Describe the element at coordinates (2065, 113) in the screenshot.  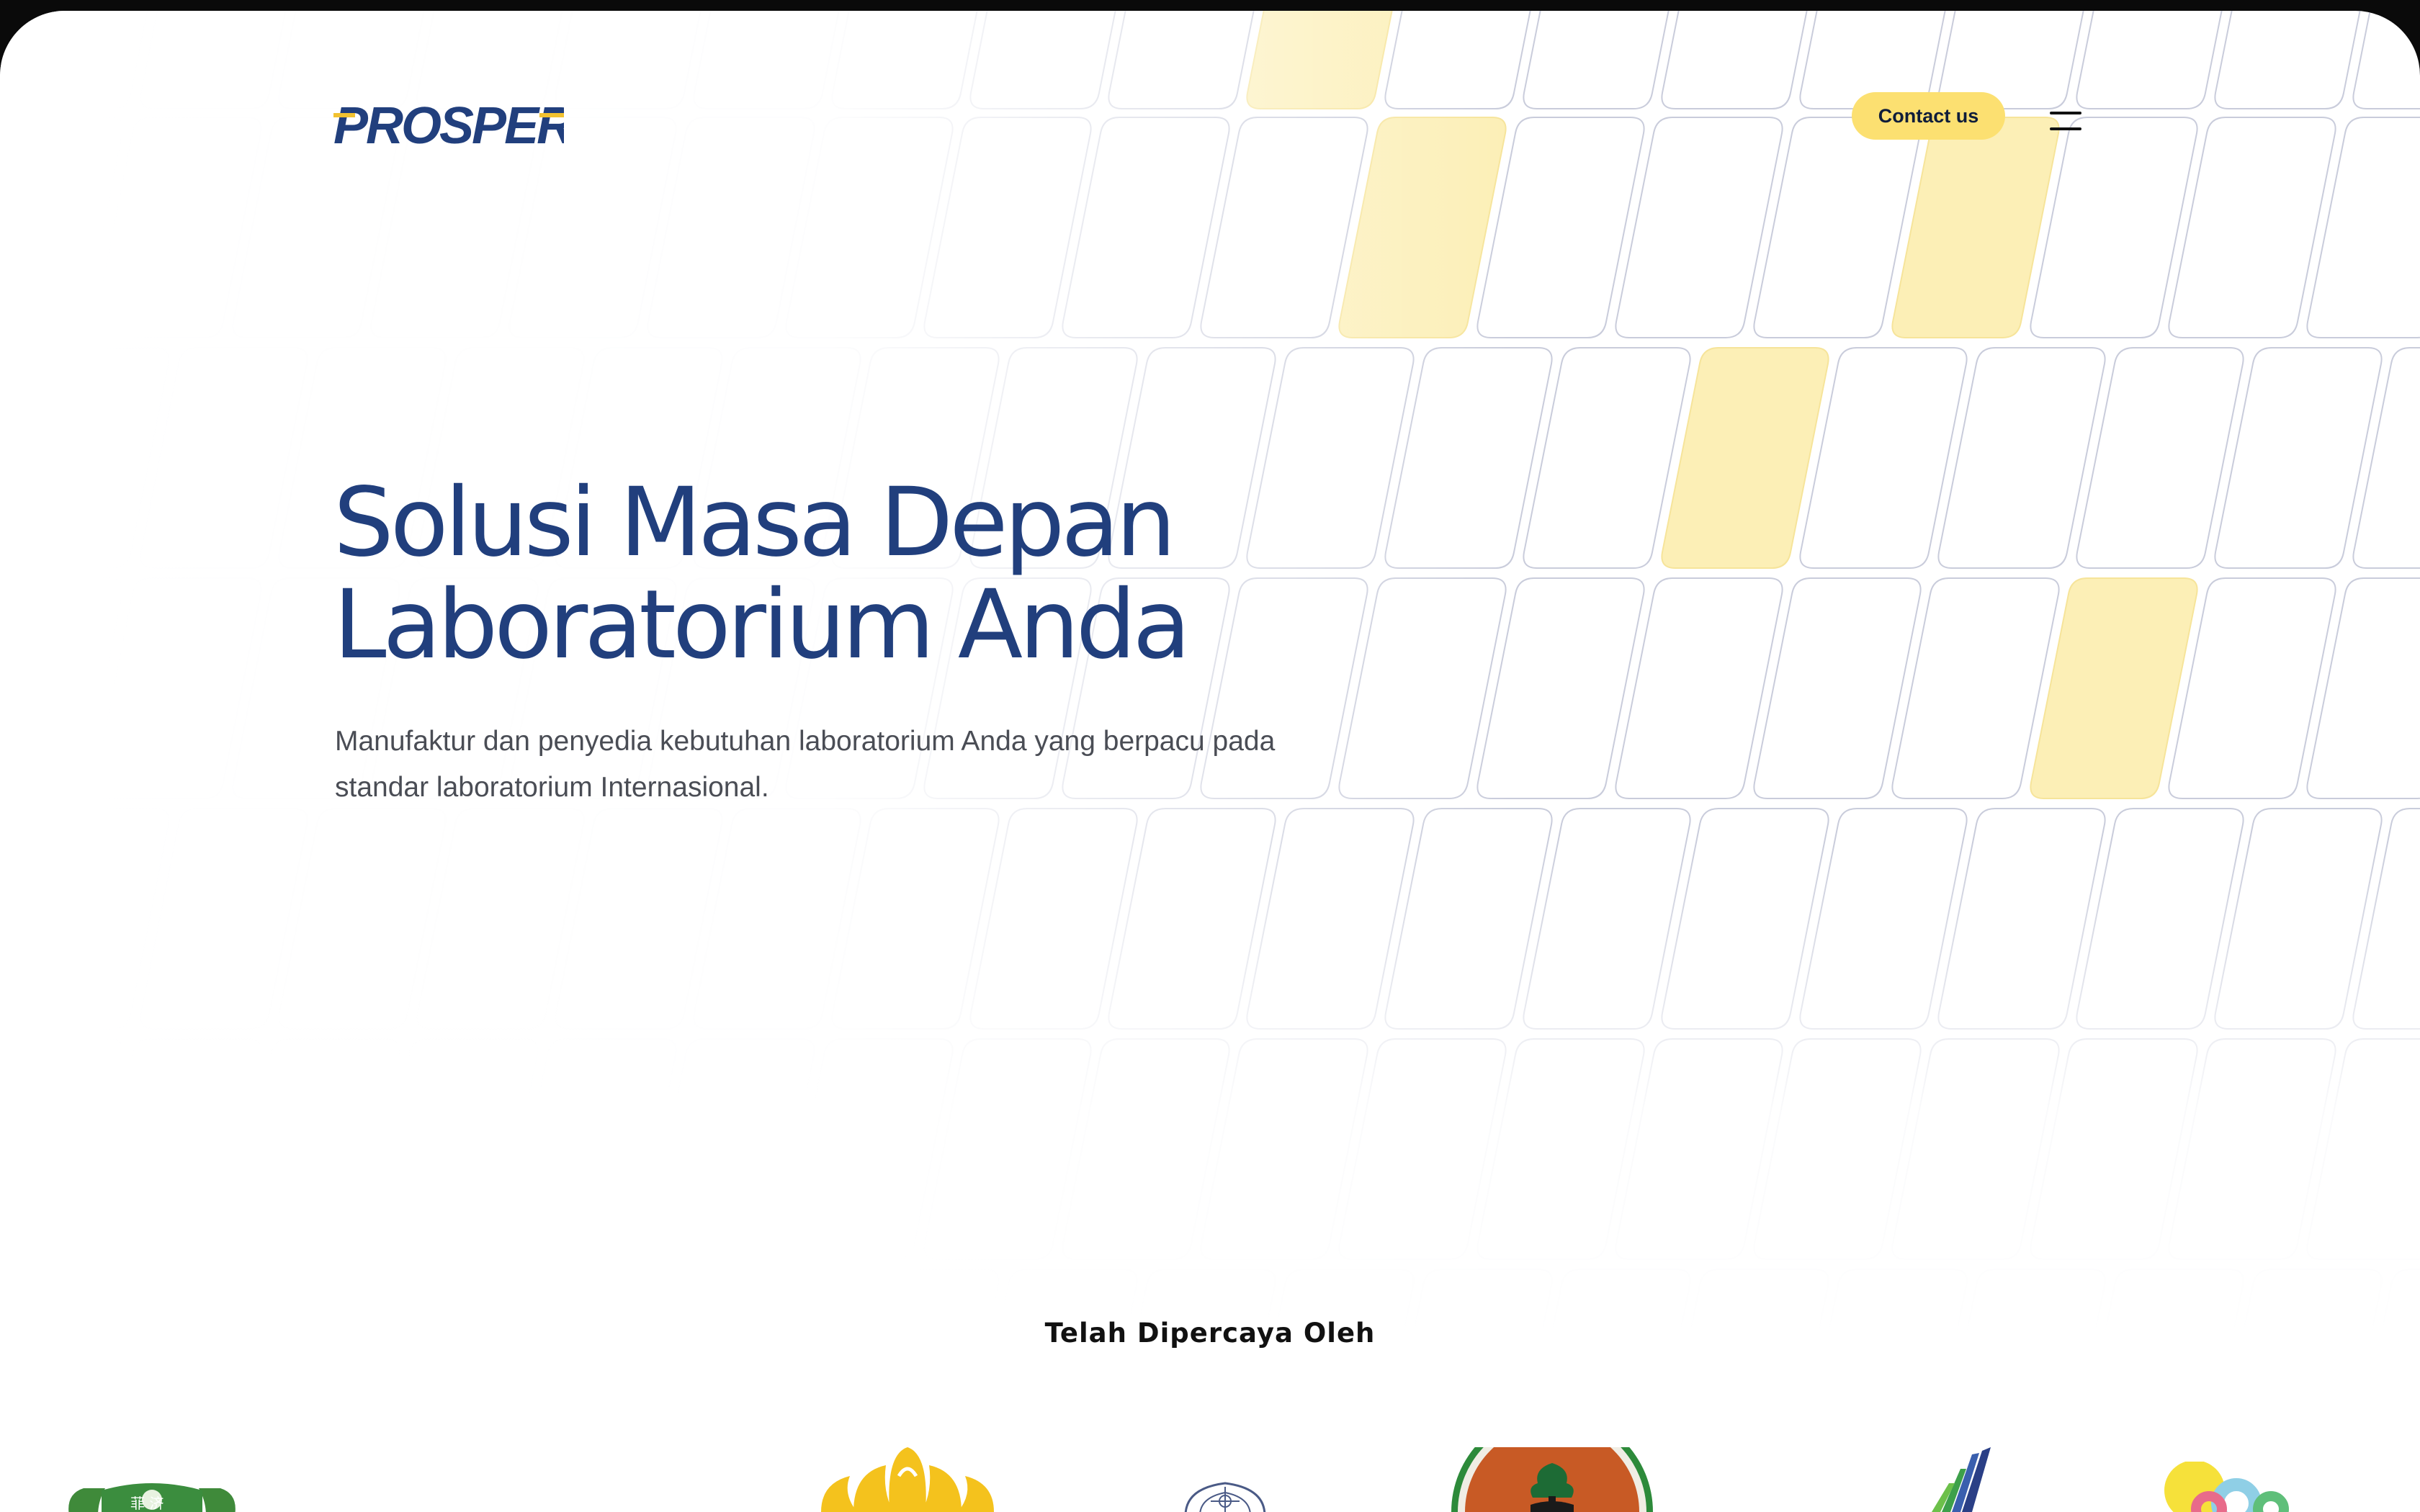
I see `menu-line-top` at that location.